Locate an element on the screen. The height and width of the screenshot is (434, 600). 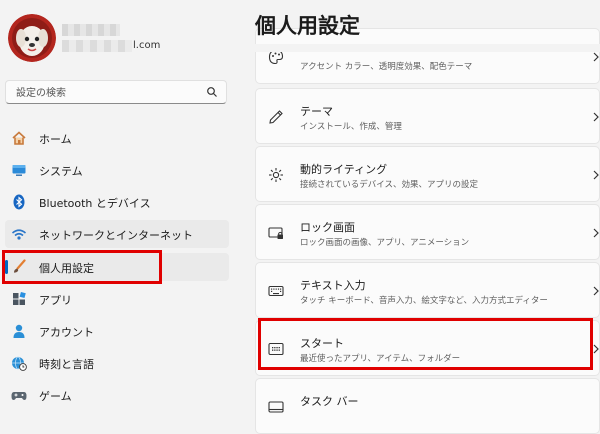
settings-search-box is located at coordinates (116, 92).